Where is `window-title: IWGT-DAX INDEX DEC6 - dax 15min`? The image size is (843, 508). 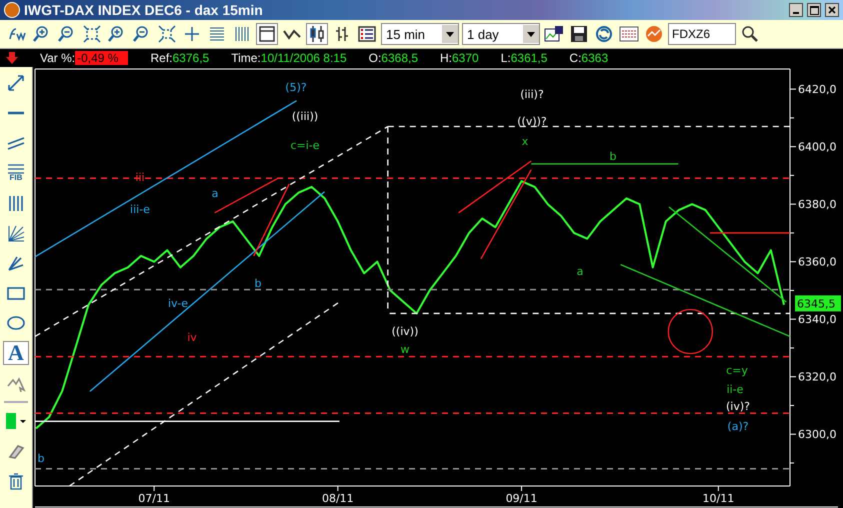
window-title: IWGT-DAX INDEX DEC6 - dax 15min is located at coordinates (144, 10).